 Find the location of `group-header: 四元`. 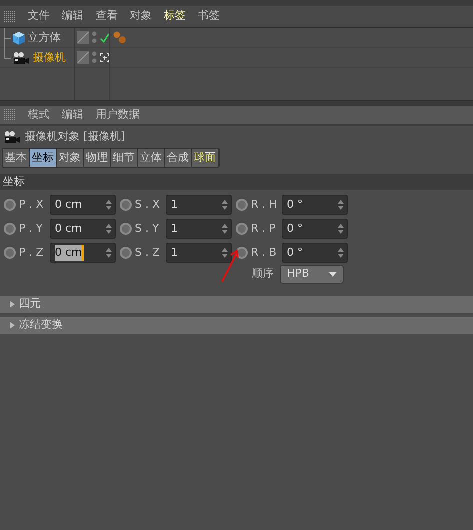

group-header: 四元 is located at coordinates (236, 304).